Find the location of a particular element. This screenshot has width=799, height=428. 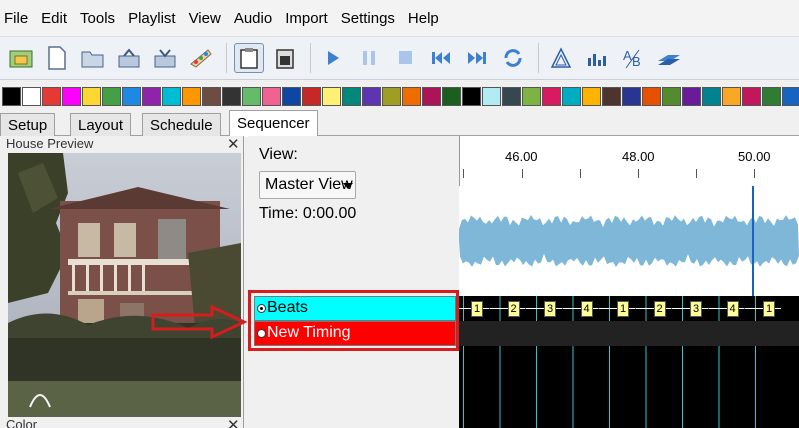

folder-open-icon is located at coordinates (92, 59).